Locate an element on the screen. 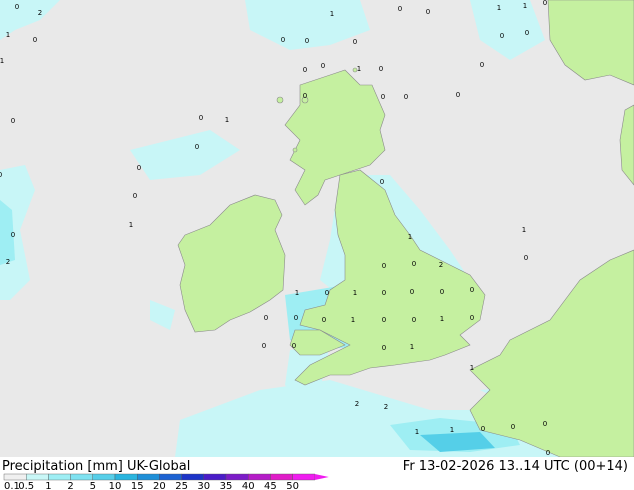 The image size is (634, 490). scale-tick-label: 10 is located at coordinates (115, 485).